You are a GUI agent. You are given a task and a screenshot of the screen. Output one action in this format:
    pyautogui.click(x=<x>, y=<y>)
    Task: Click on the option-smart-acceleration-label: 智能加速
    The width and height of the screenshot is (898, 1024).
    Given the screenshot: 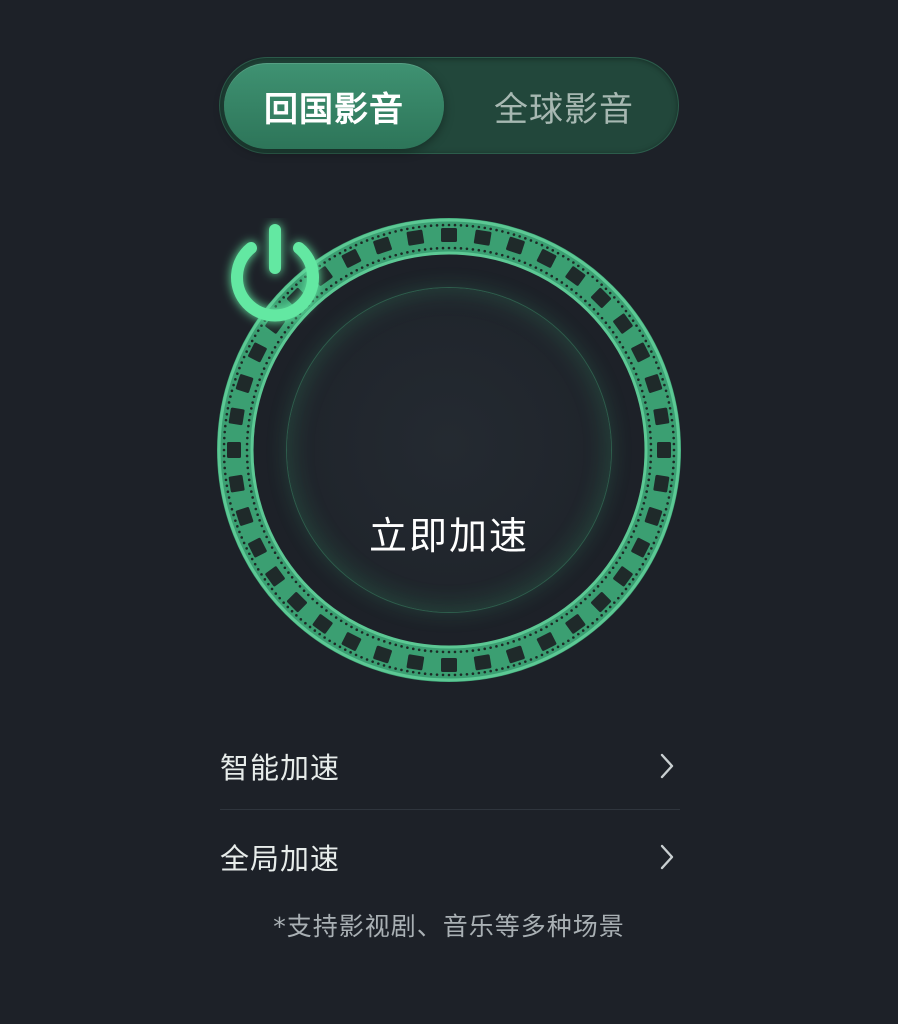 What is the action you would take?
    pyautogui.click(x=280, y=768)
    